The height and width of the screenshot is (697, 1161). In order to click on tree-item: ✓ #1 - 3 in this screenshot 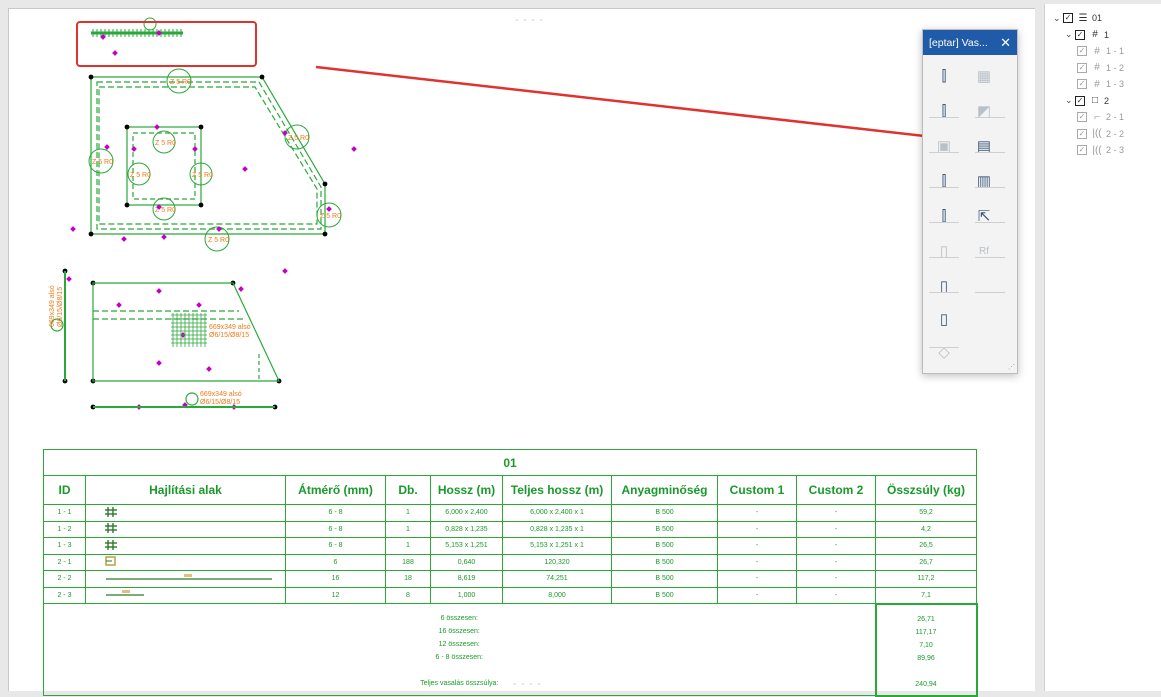, I will do `click(1100, 84)`.